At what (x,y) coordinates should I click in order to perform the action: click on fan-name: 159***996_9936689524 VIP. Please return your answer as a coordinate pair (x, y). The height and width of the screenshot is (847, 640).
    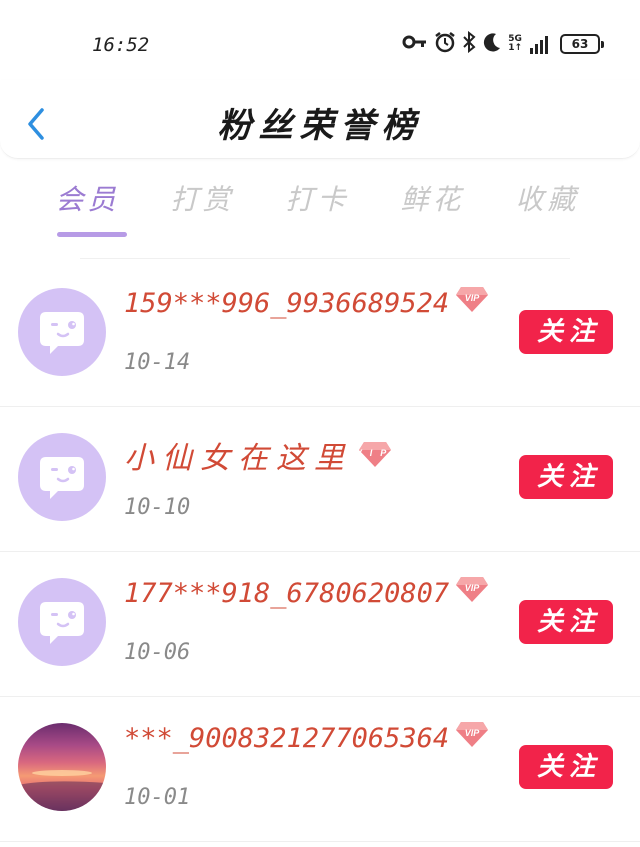
    Looking at the image, I should click on (306, 302).